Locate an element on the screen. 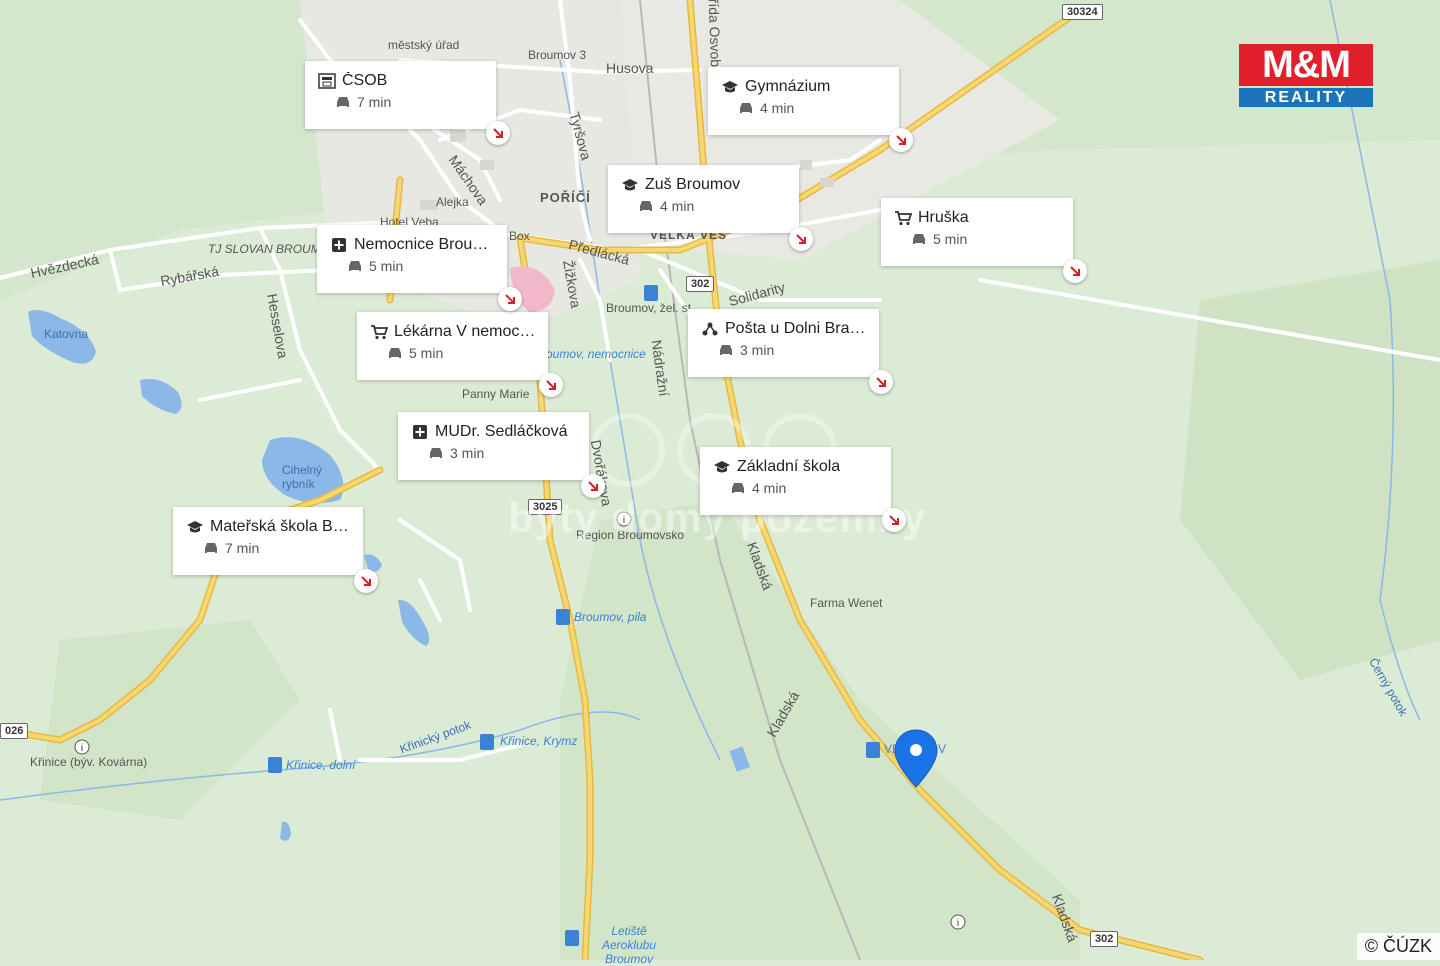  poi-name: Zuš Broumov is located at coordinates (693, 184).